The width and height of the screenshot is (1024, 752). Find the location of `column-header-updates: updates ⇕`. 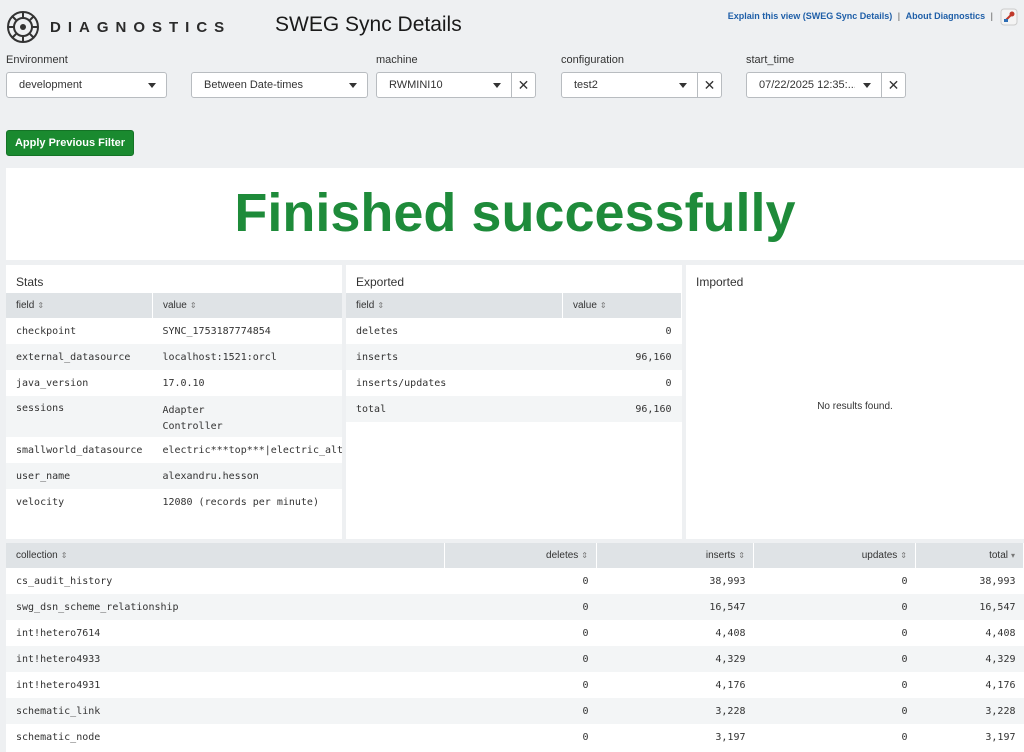

column-header-updates: updates ⇕ is located at coordinates (834, 555).